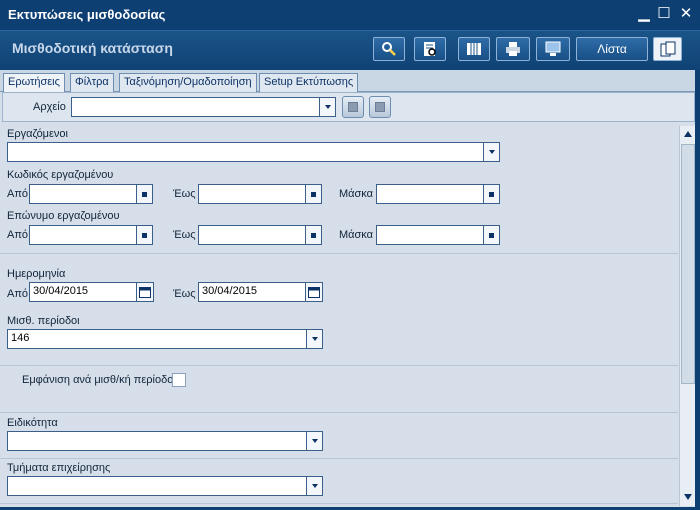 Image resolution: width=700 pixels, height=510 pixels. I want to click on specialty-label: Ειδικότητα, so click(32, 423).